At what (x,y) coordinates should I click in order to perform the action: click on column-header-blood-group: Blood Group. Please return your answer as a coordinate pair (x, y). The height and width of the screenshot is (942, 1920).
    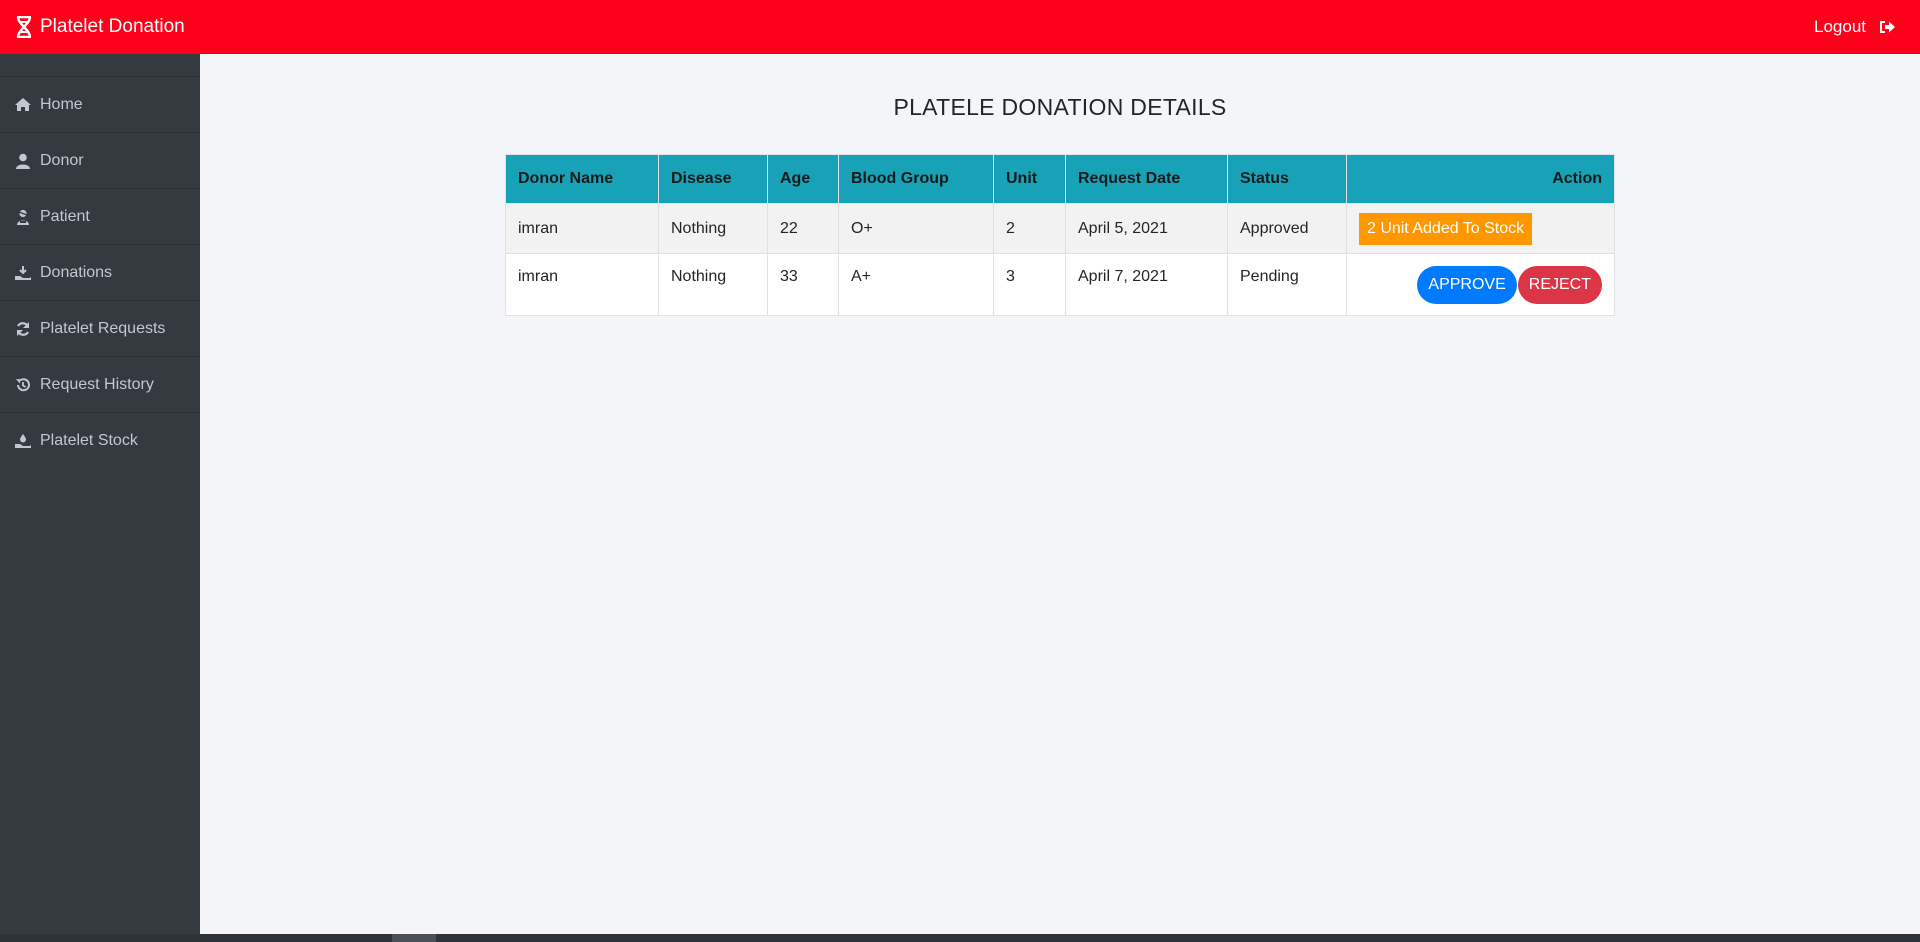
    Looking at the image, I should click on (916, 179).